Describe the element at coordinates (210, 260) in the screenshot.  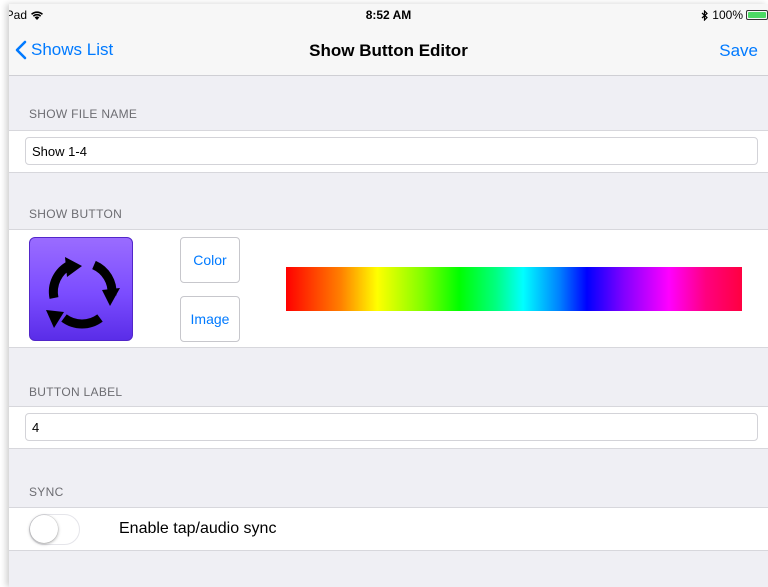
I see `color-button: Color` at that location.